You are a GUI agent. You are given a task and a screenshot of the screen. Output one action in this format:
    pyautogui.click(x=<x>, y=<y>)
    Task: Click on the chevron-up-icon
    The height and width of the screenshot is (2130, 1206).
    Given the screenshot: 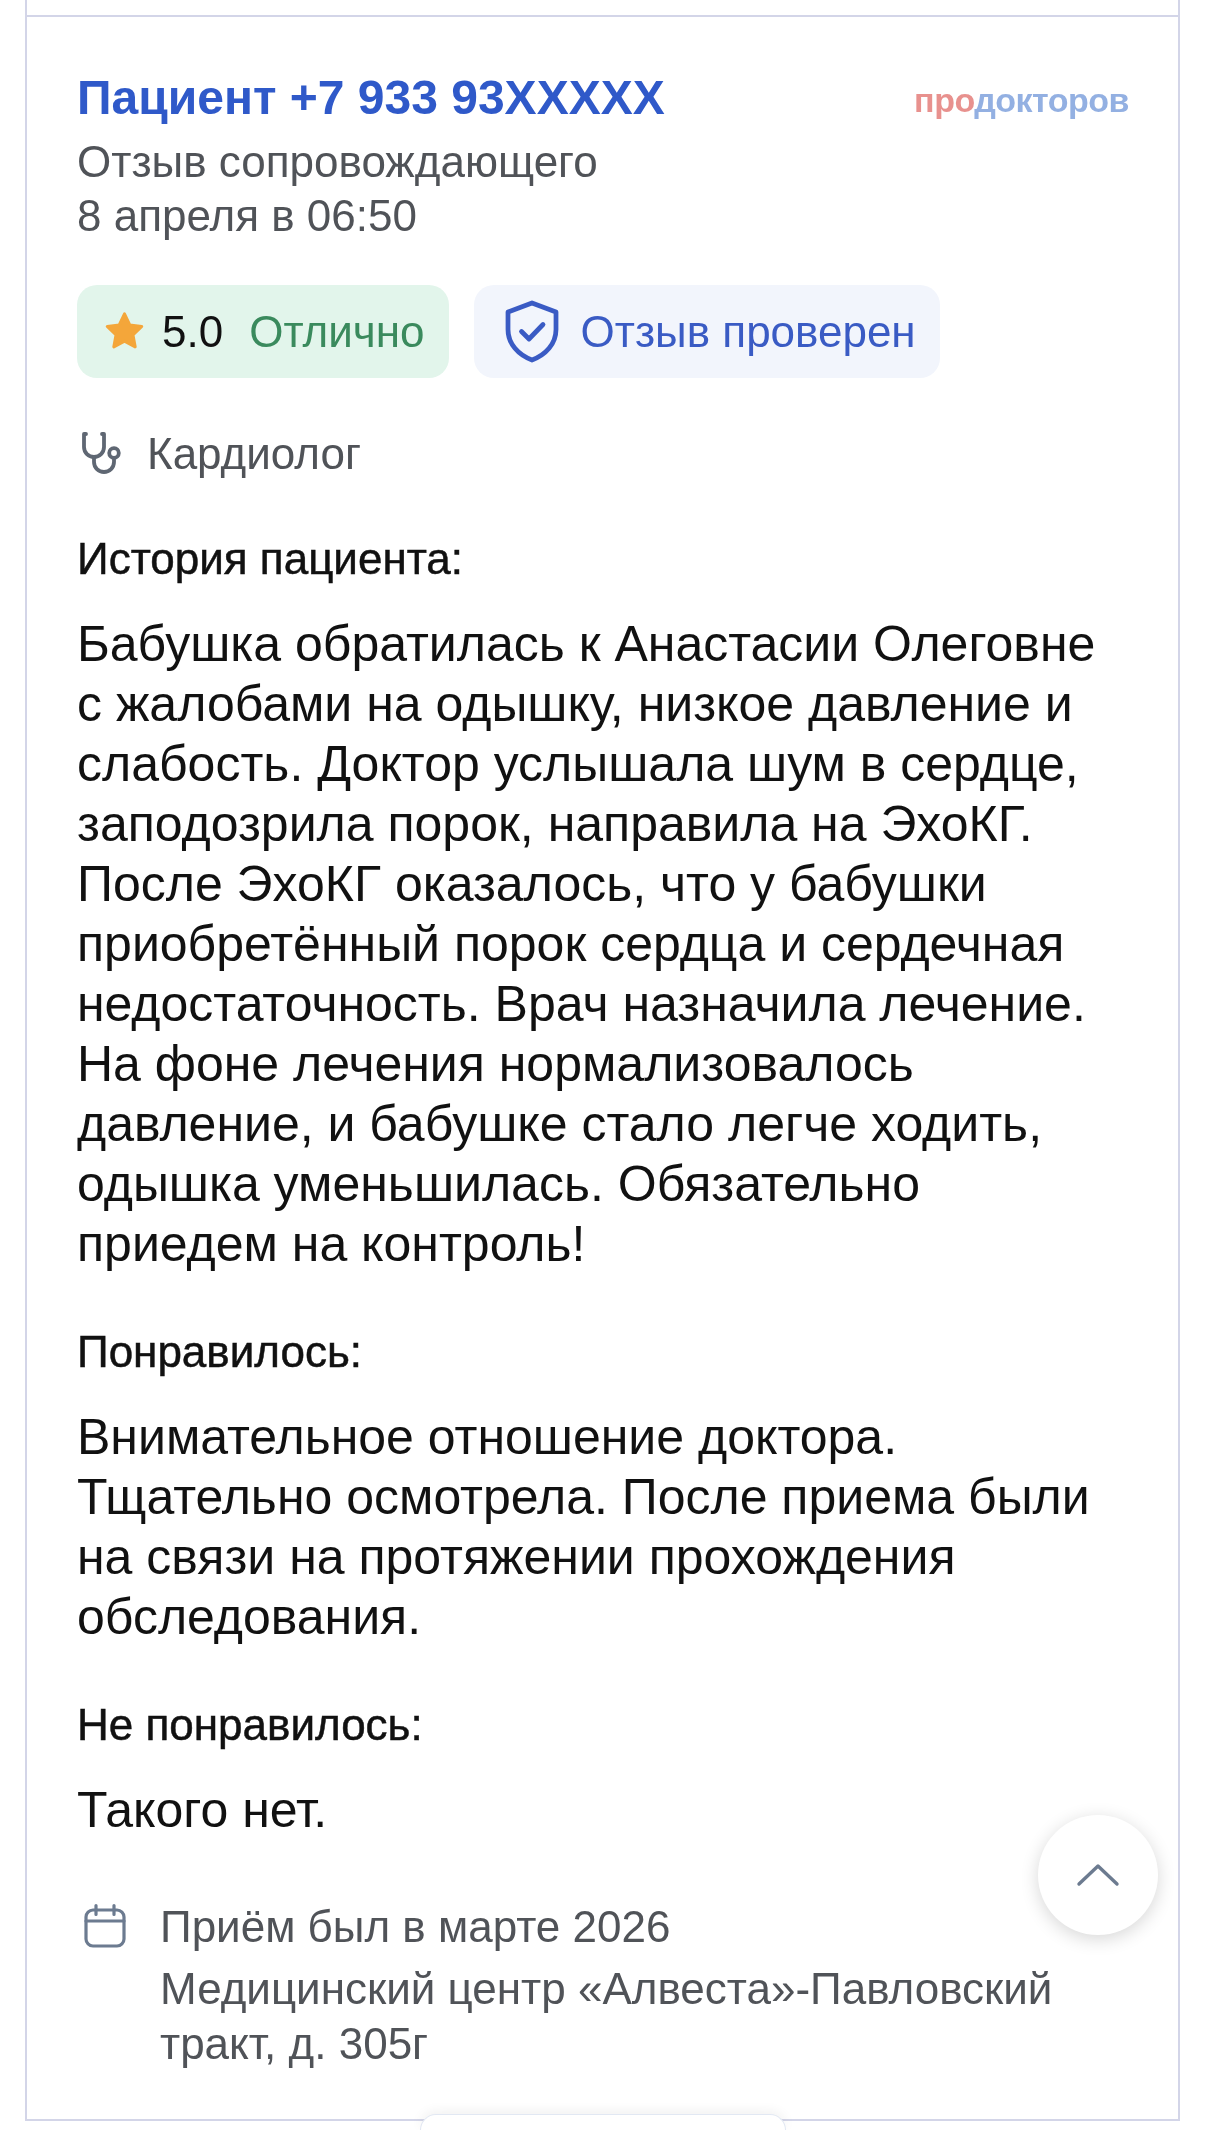 What is the action you would take?
    pyautogui.click(x=1098, y=1875)
    